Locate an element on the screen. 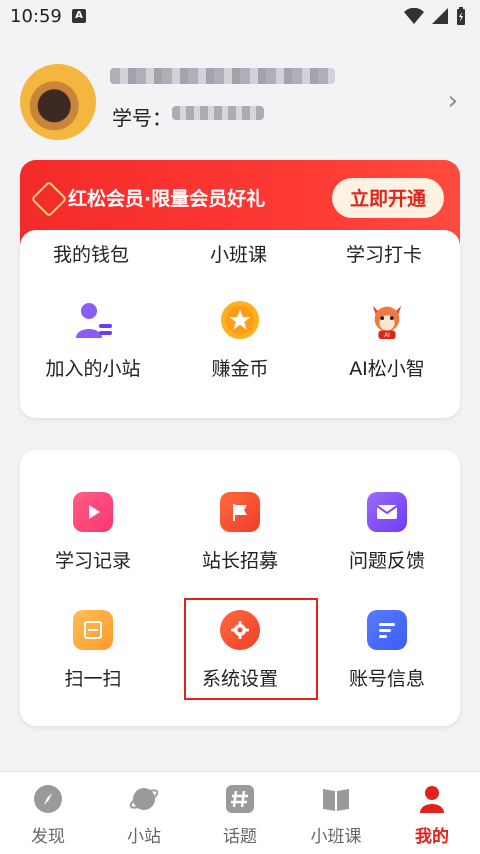  tab-mine: 我的 is located at coordinates (432, 815).